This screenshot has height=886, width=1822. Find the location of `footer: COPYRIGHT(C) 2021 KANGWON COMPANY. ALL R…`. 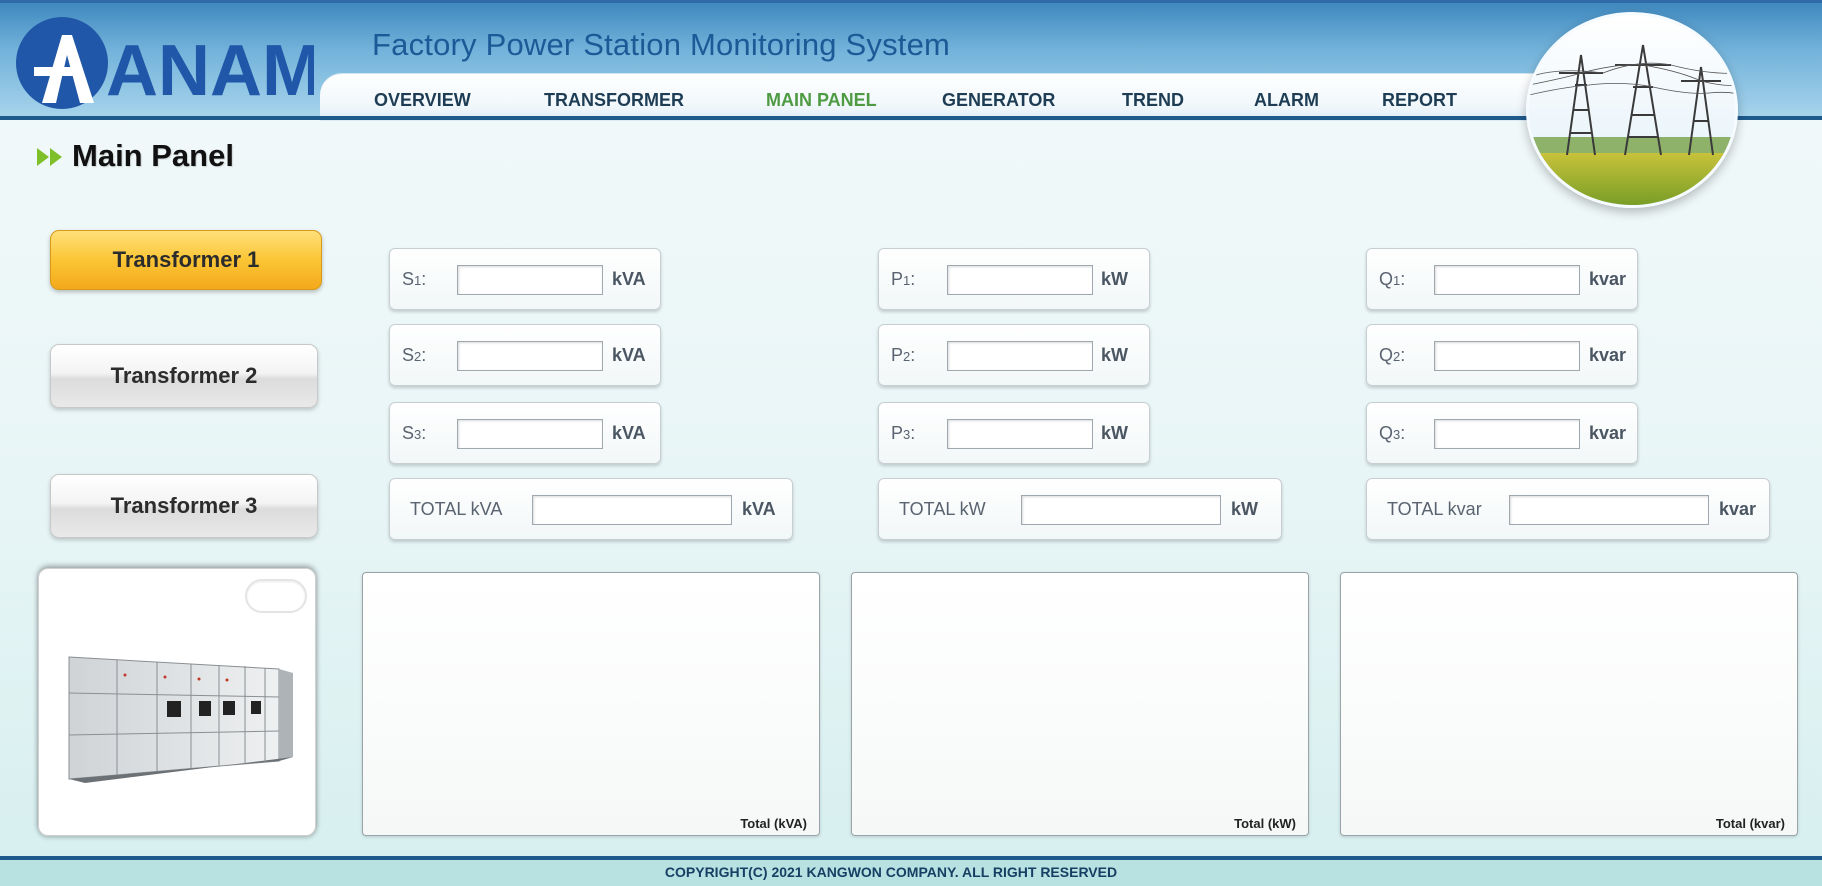

footer: COPYRIGHT(C) 2021 KANGWON COMPANY. ALL R… is located at coordinates (911, 873).